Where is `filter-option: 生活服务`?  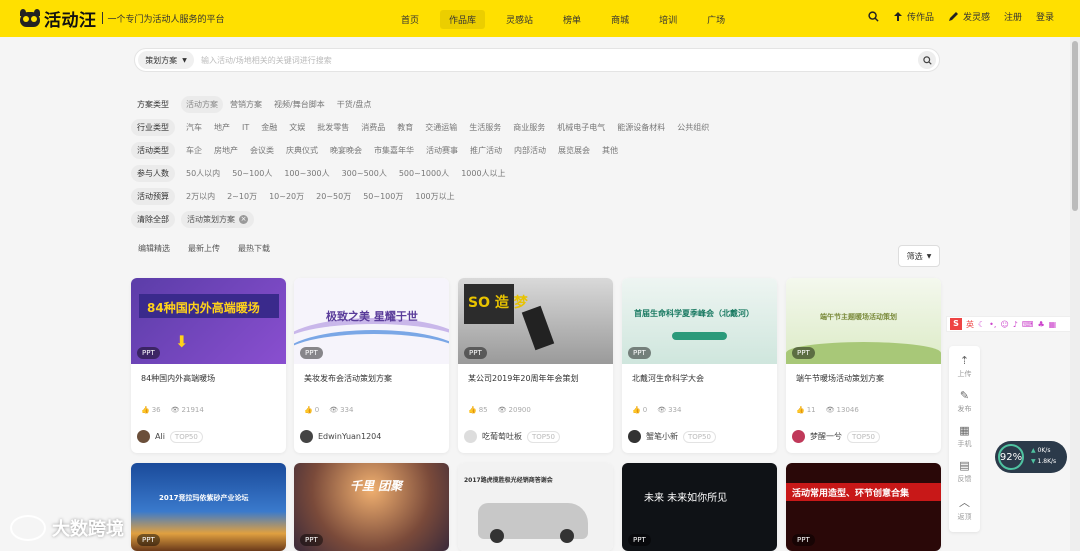 filter-option: 生活服务 is located at coordinates (485, 127).